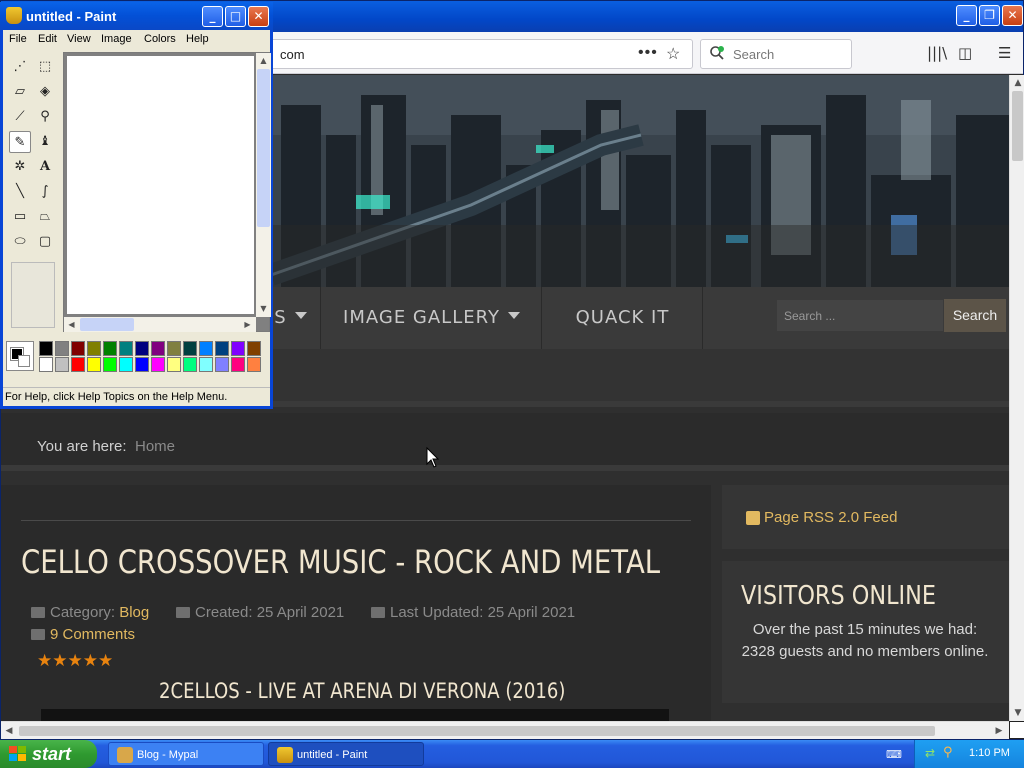  What do you see at coordinates (116, 39) in the screenshot?
I see `menu-image: Image` at bounding box center [116, 39].